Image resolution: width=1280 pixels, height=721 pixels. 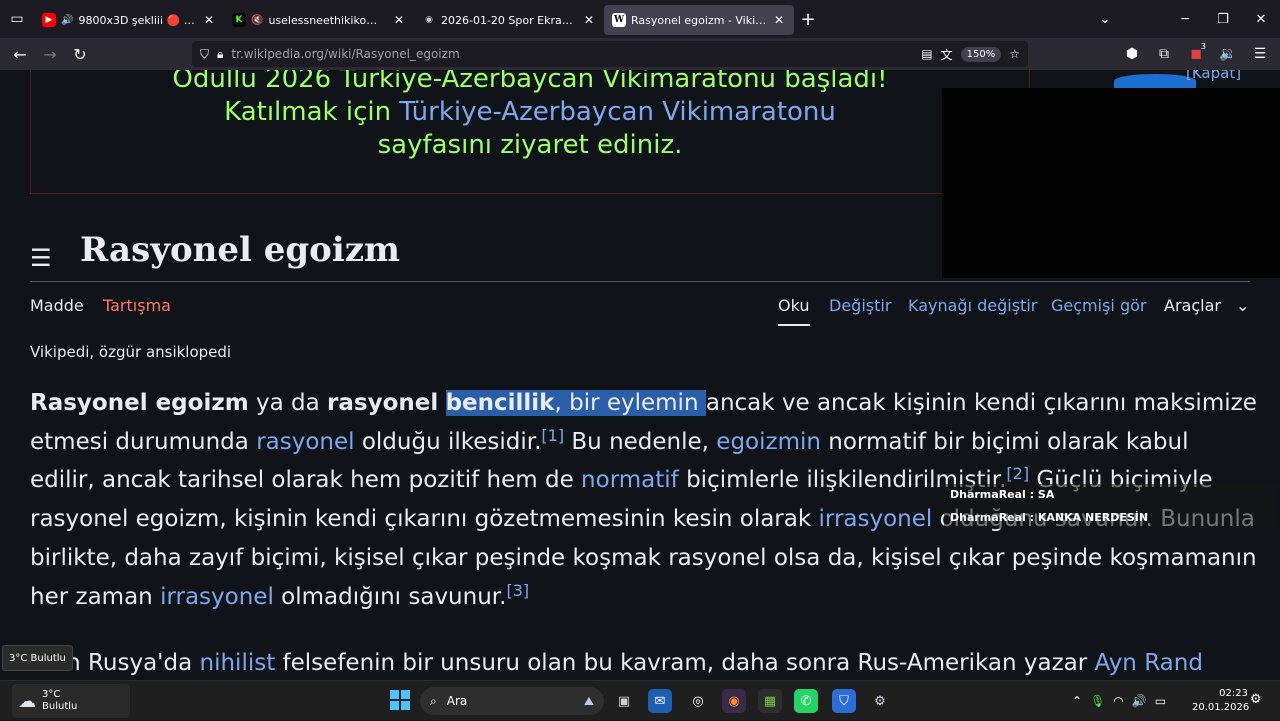 I want to click on tab-edit: Değiştir, so click(x=860, y=305).